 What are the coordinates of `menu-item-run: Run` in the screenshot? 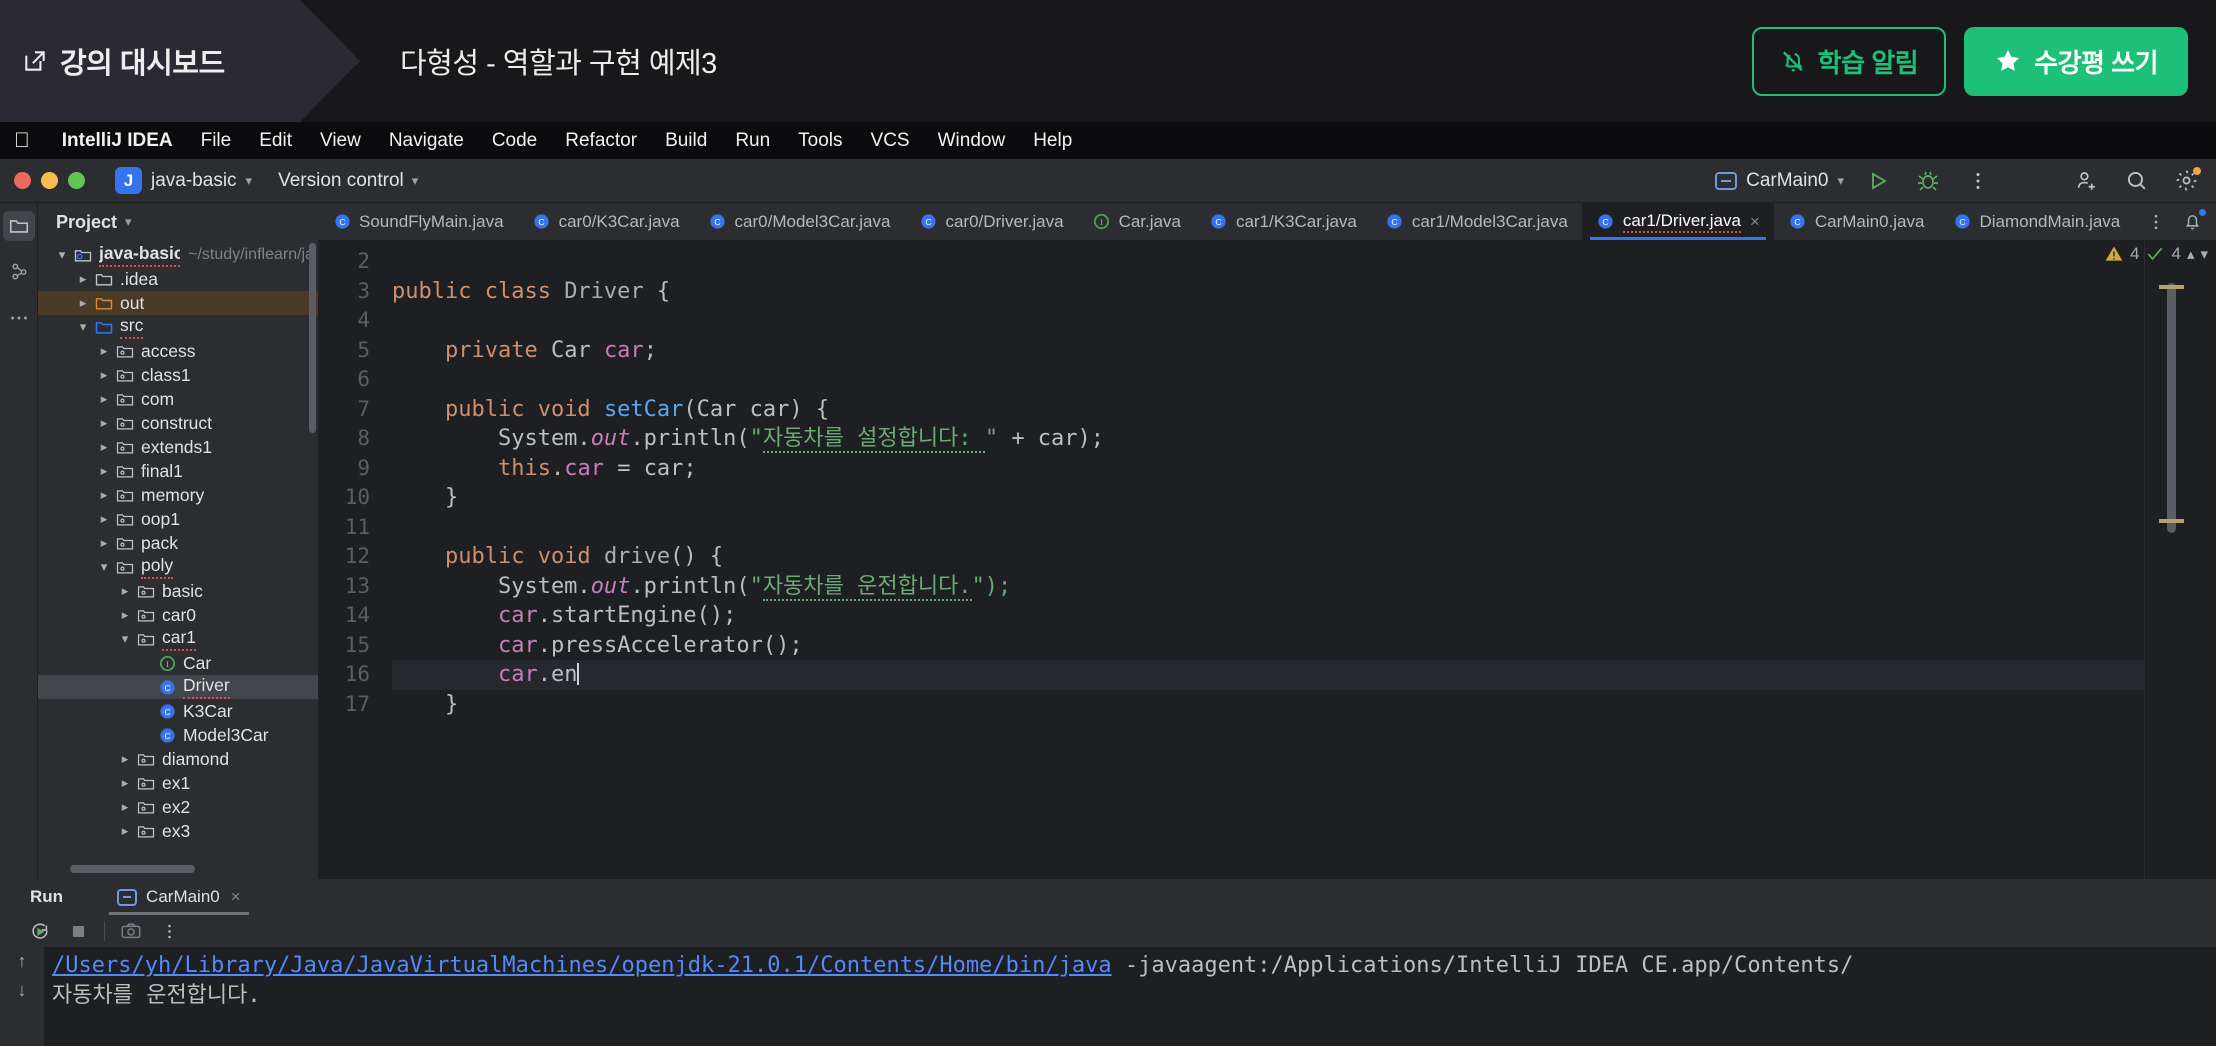 It's located at (752, 141).